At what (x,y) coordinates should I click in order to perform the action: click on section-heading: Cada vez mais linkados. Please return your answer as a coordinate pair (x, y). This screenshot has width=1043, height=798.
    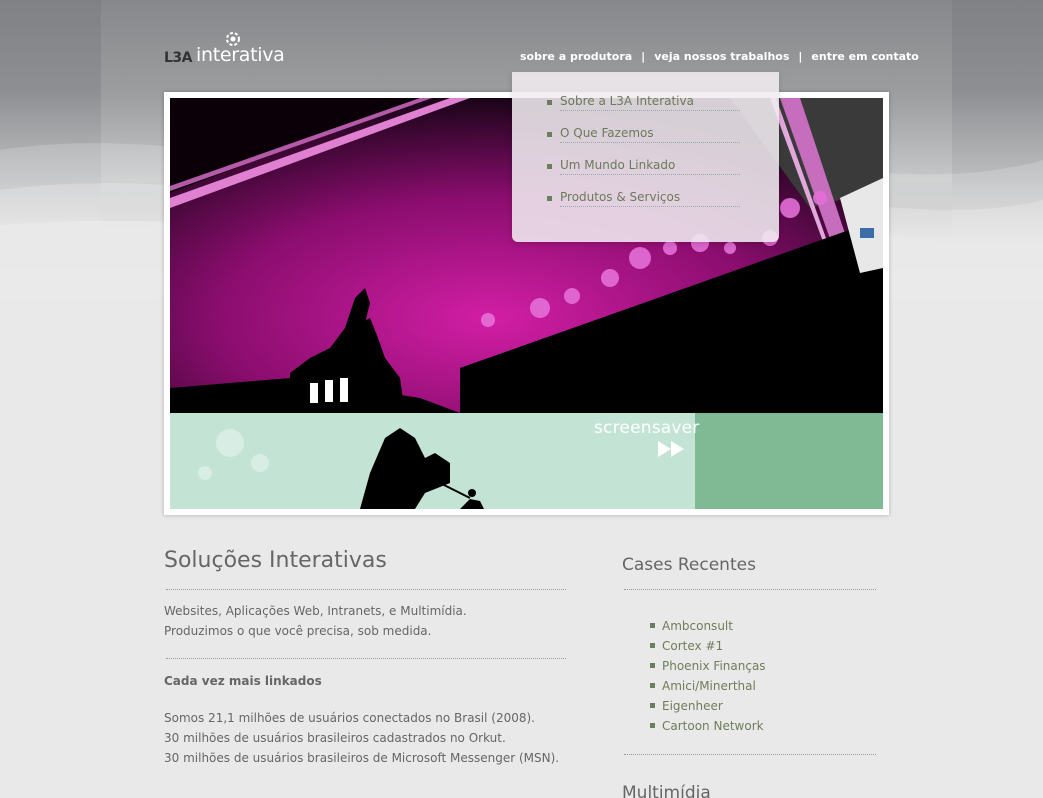
    Looking at the image, I should click on (243, 681).